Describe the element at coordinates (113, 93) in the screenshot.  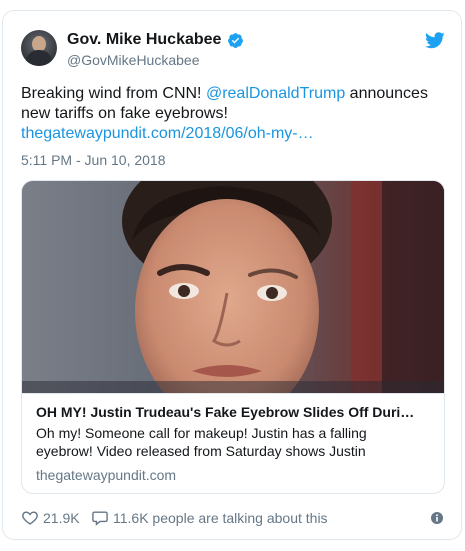
I see `tweet-text-prefix: Breaking wind from CNN!` at that location.